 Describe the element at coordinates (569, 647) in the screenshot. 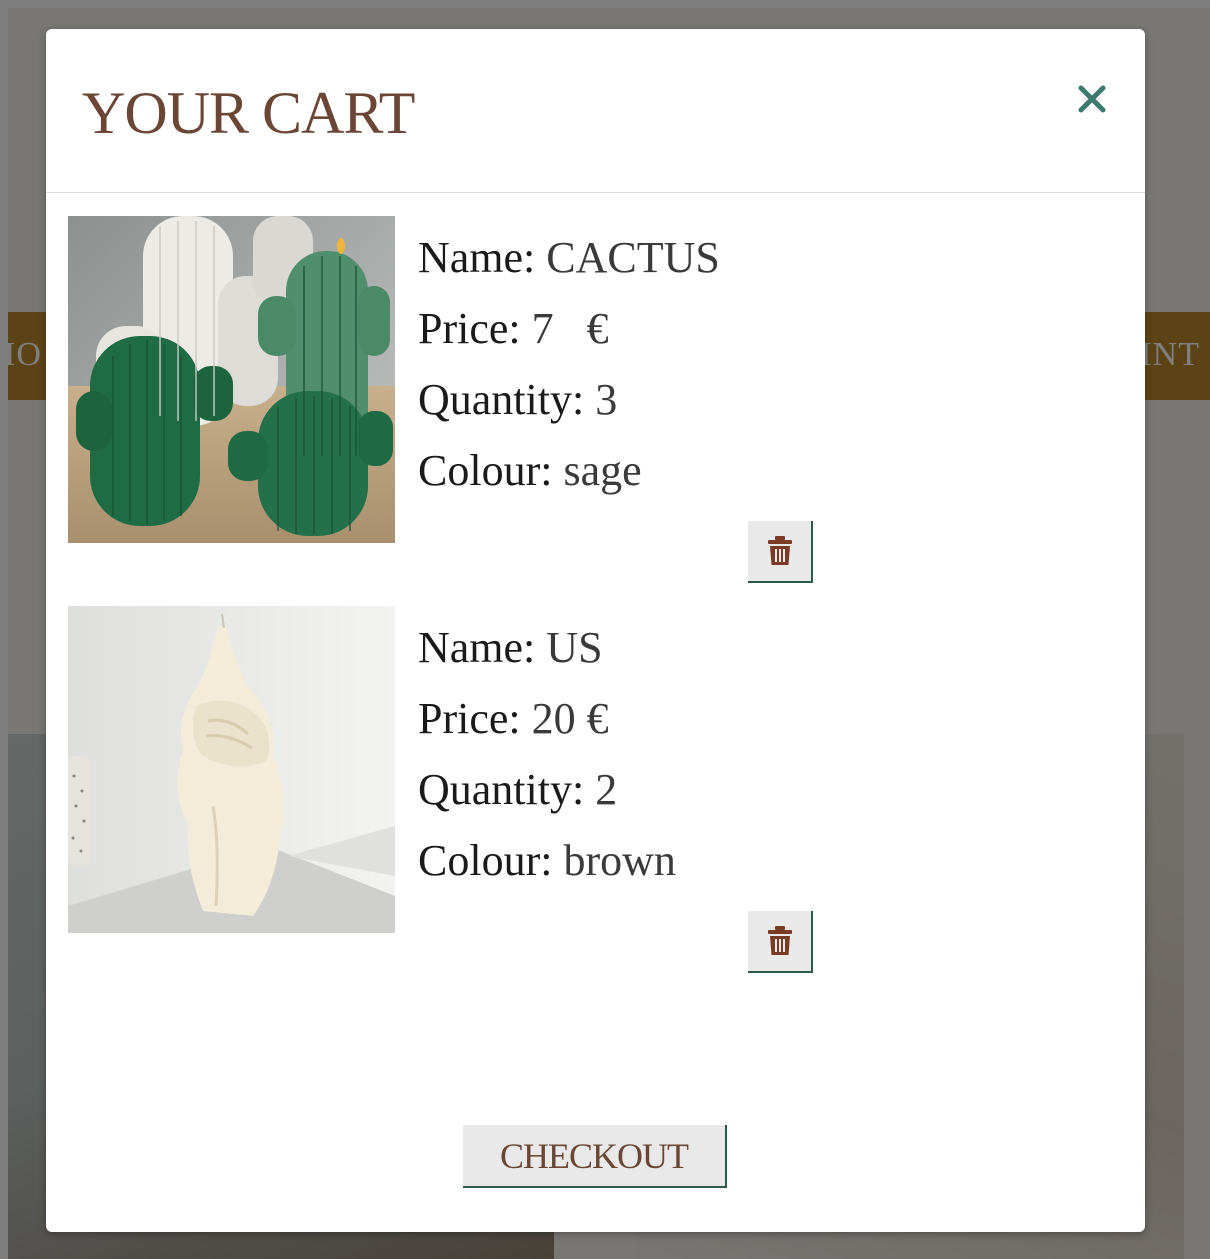

I see `item-name: US` at that location.